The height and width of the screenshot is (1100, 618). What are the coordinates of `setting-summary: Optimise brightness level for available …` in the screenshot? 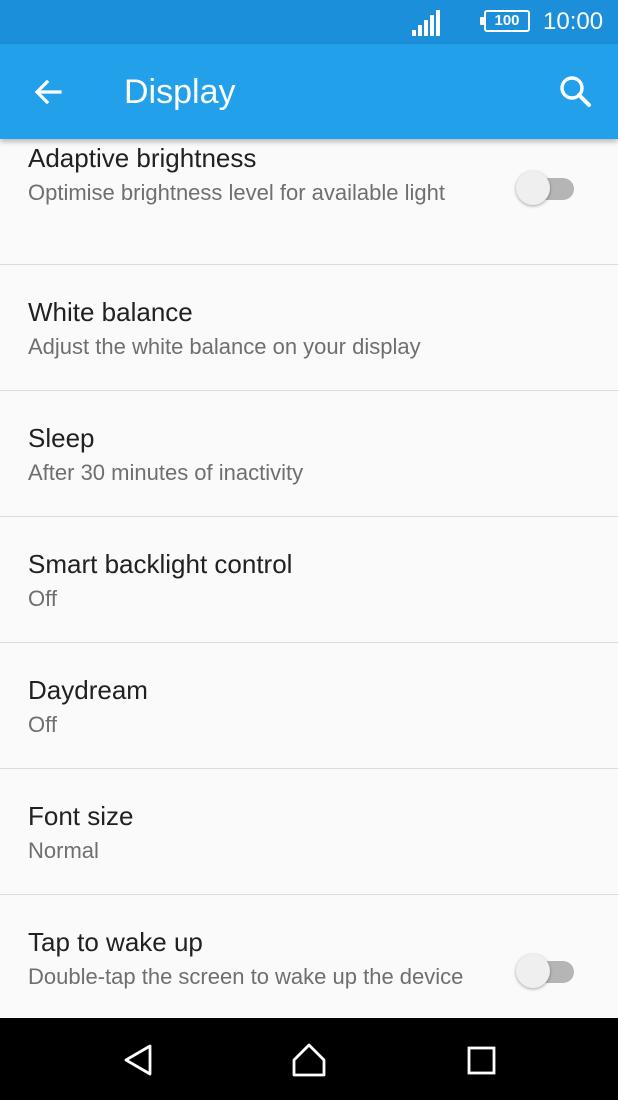 It's located at (236, 192).